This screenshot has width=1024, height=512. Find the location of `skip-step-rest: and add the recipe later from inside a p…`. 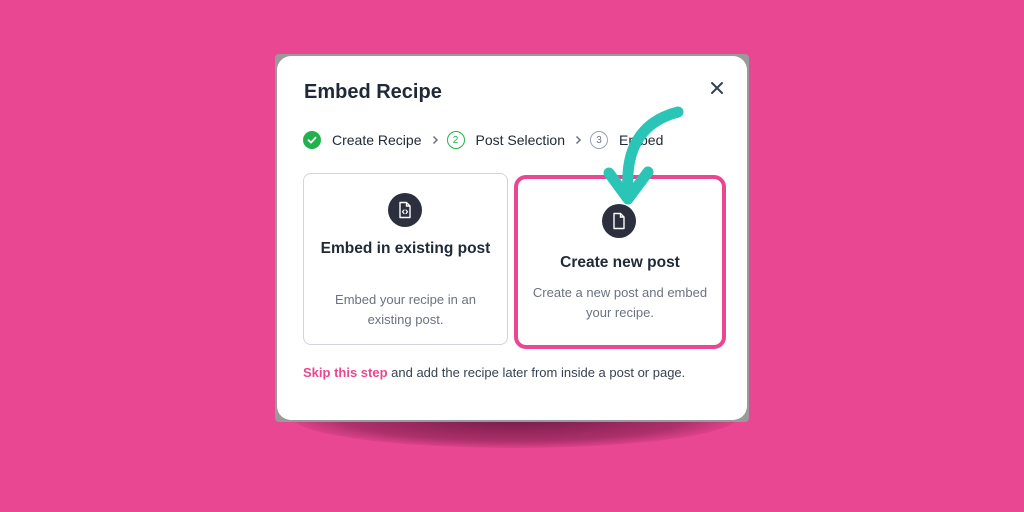

skip-step-rest: and add the recipe later from inside a p… is located at coordinates (536, 372).